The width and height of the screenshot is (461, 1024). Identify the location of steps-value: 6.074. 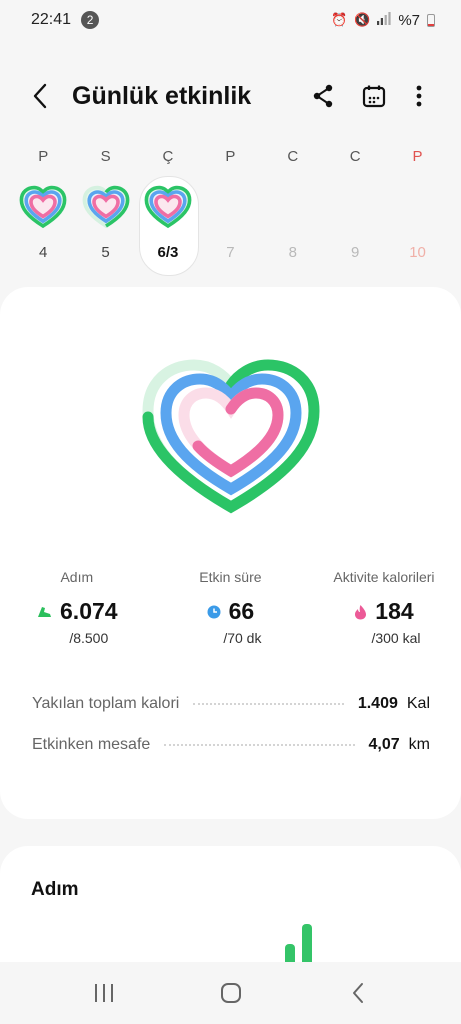
(89, 611).